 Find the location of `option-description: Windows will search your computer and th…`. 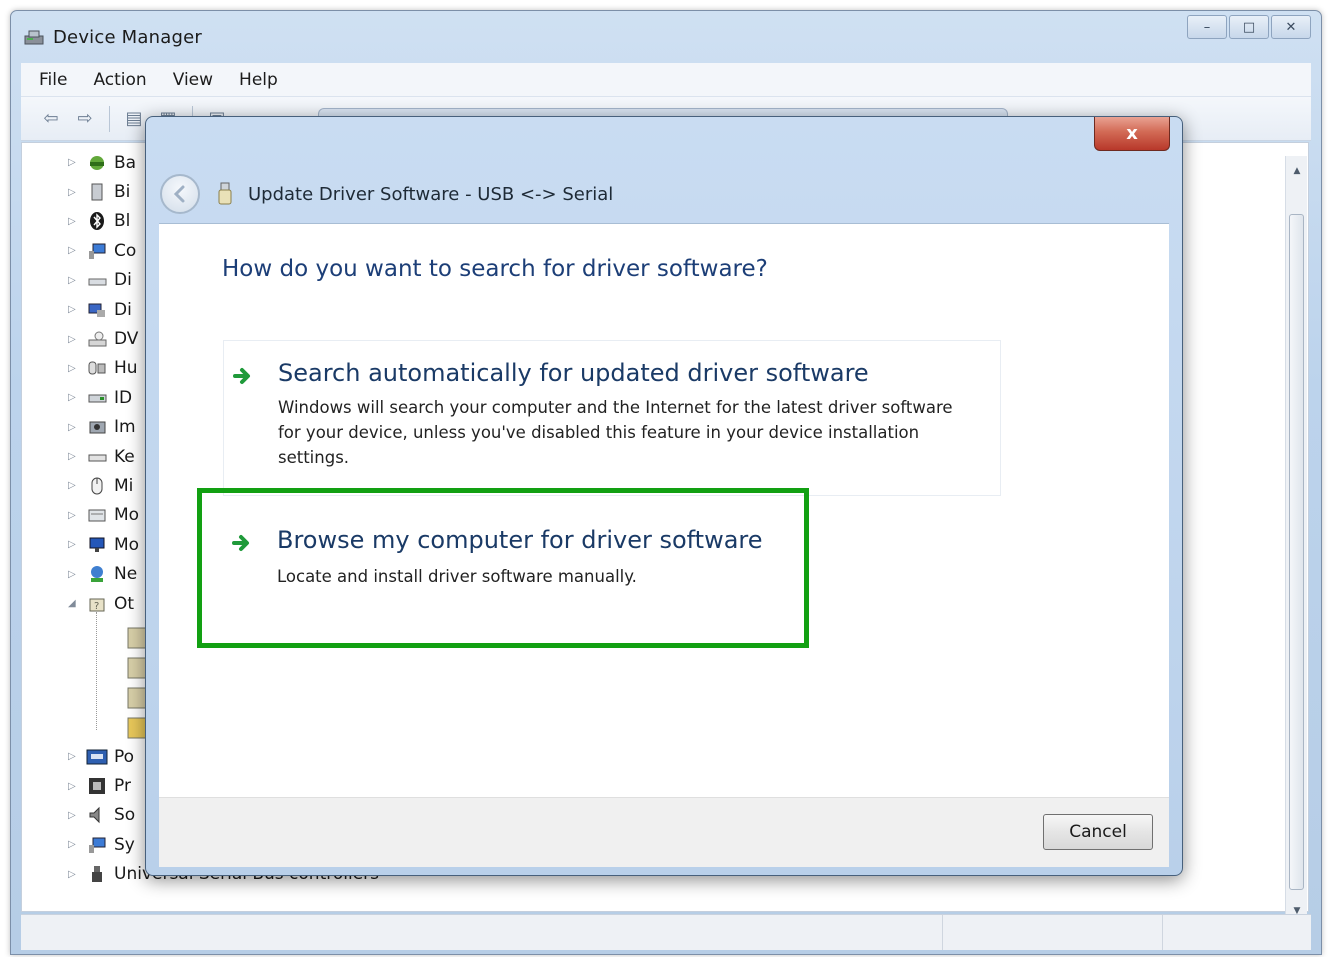

option-description: Windows will search your computer and th… is located at coordinates (615, 432).